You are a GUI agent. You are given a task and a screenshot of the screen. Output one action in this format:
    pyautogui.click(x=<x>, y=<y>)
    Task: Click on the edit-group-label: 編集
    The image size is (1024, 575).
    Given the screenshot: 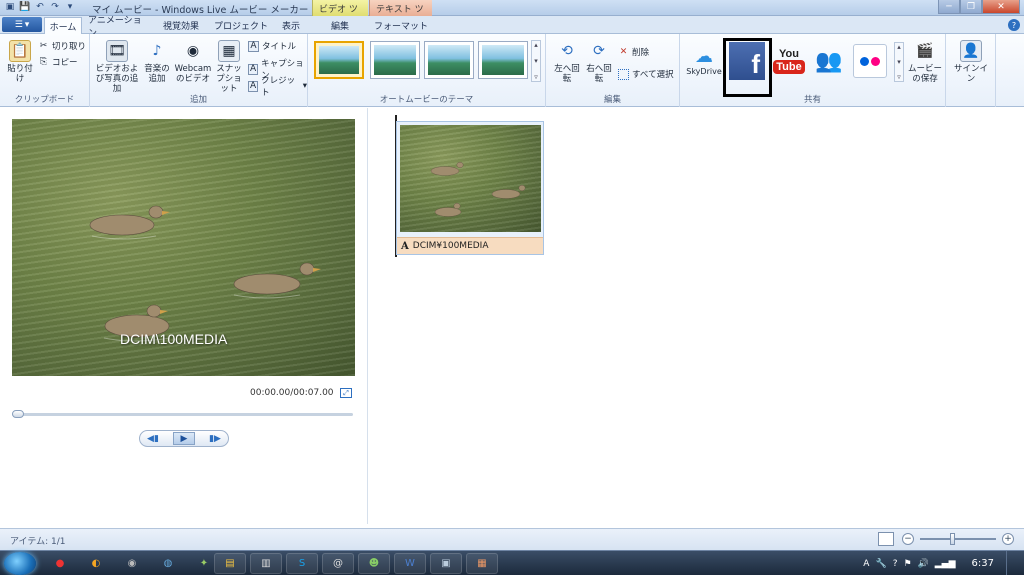 What is the action you would take?
    pyautogui.click(x=612, y=100)
    